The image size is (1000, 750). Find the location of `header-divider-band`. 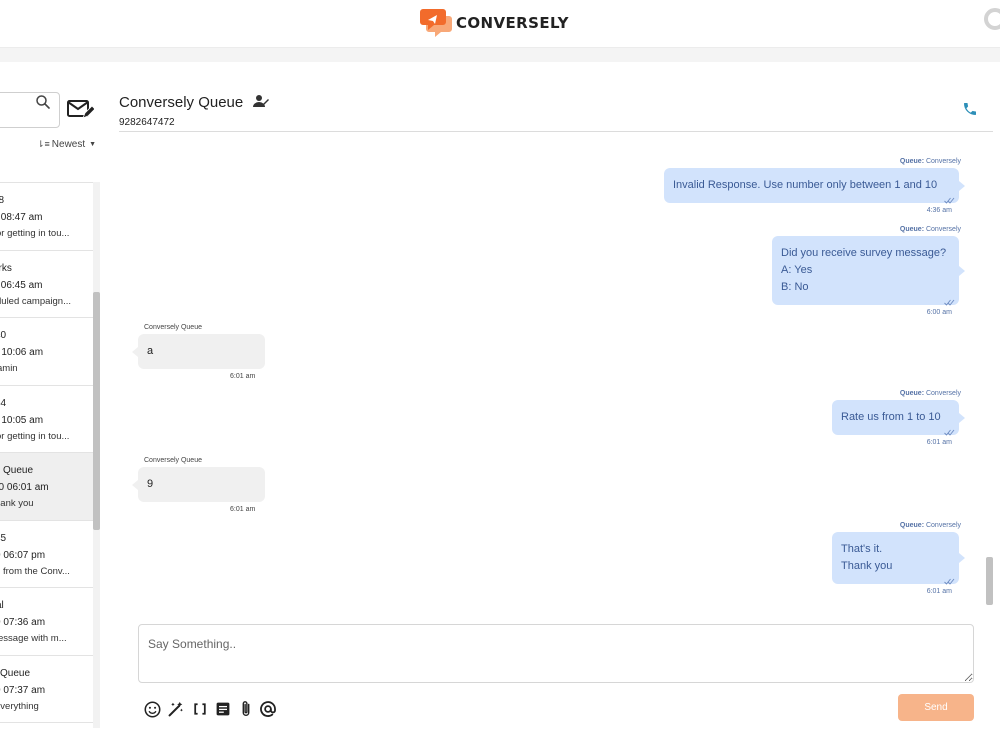

header-divider-band is located at coordinates (500, 55).